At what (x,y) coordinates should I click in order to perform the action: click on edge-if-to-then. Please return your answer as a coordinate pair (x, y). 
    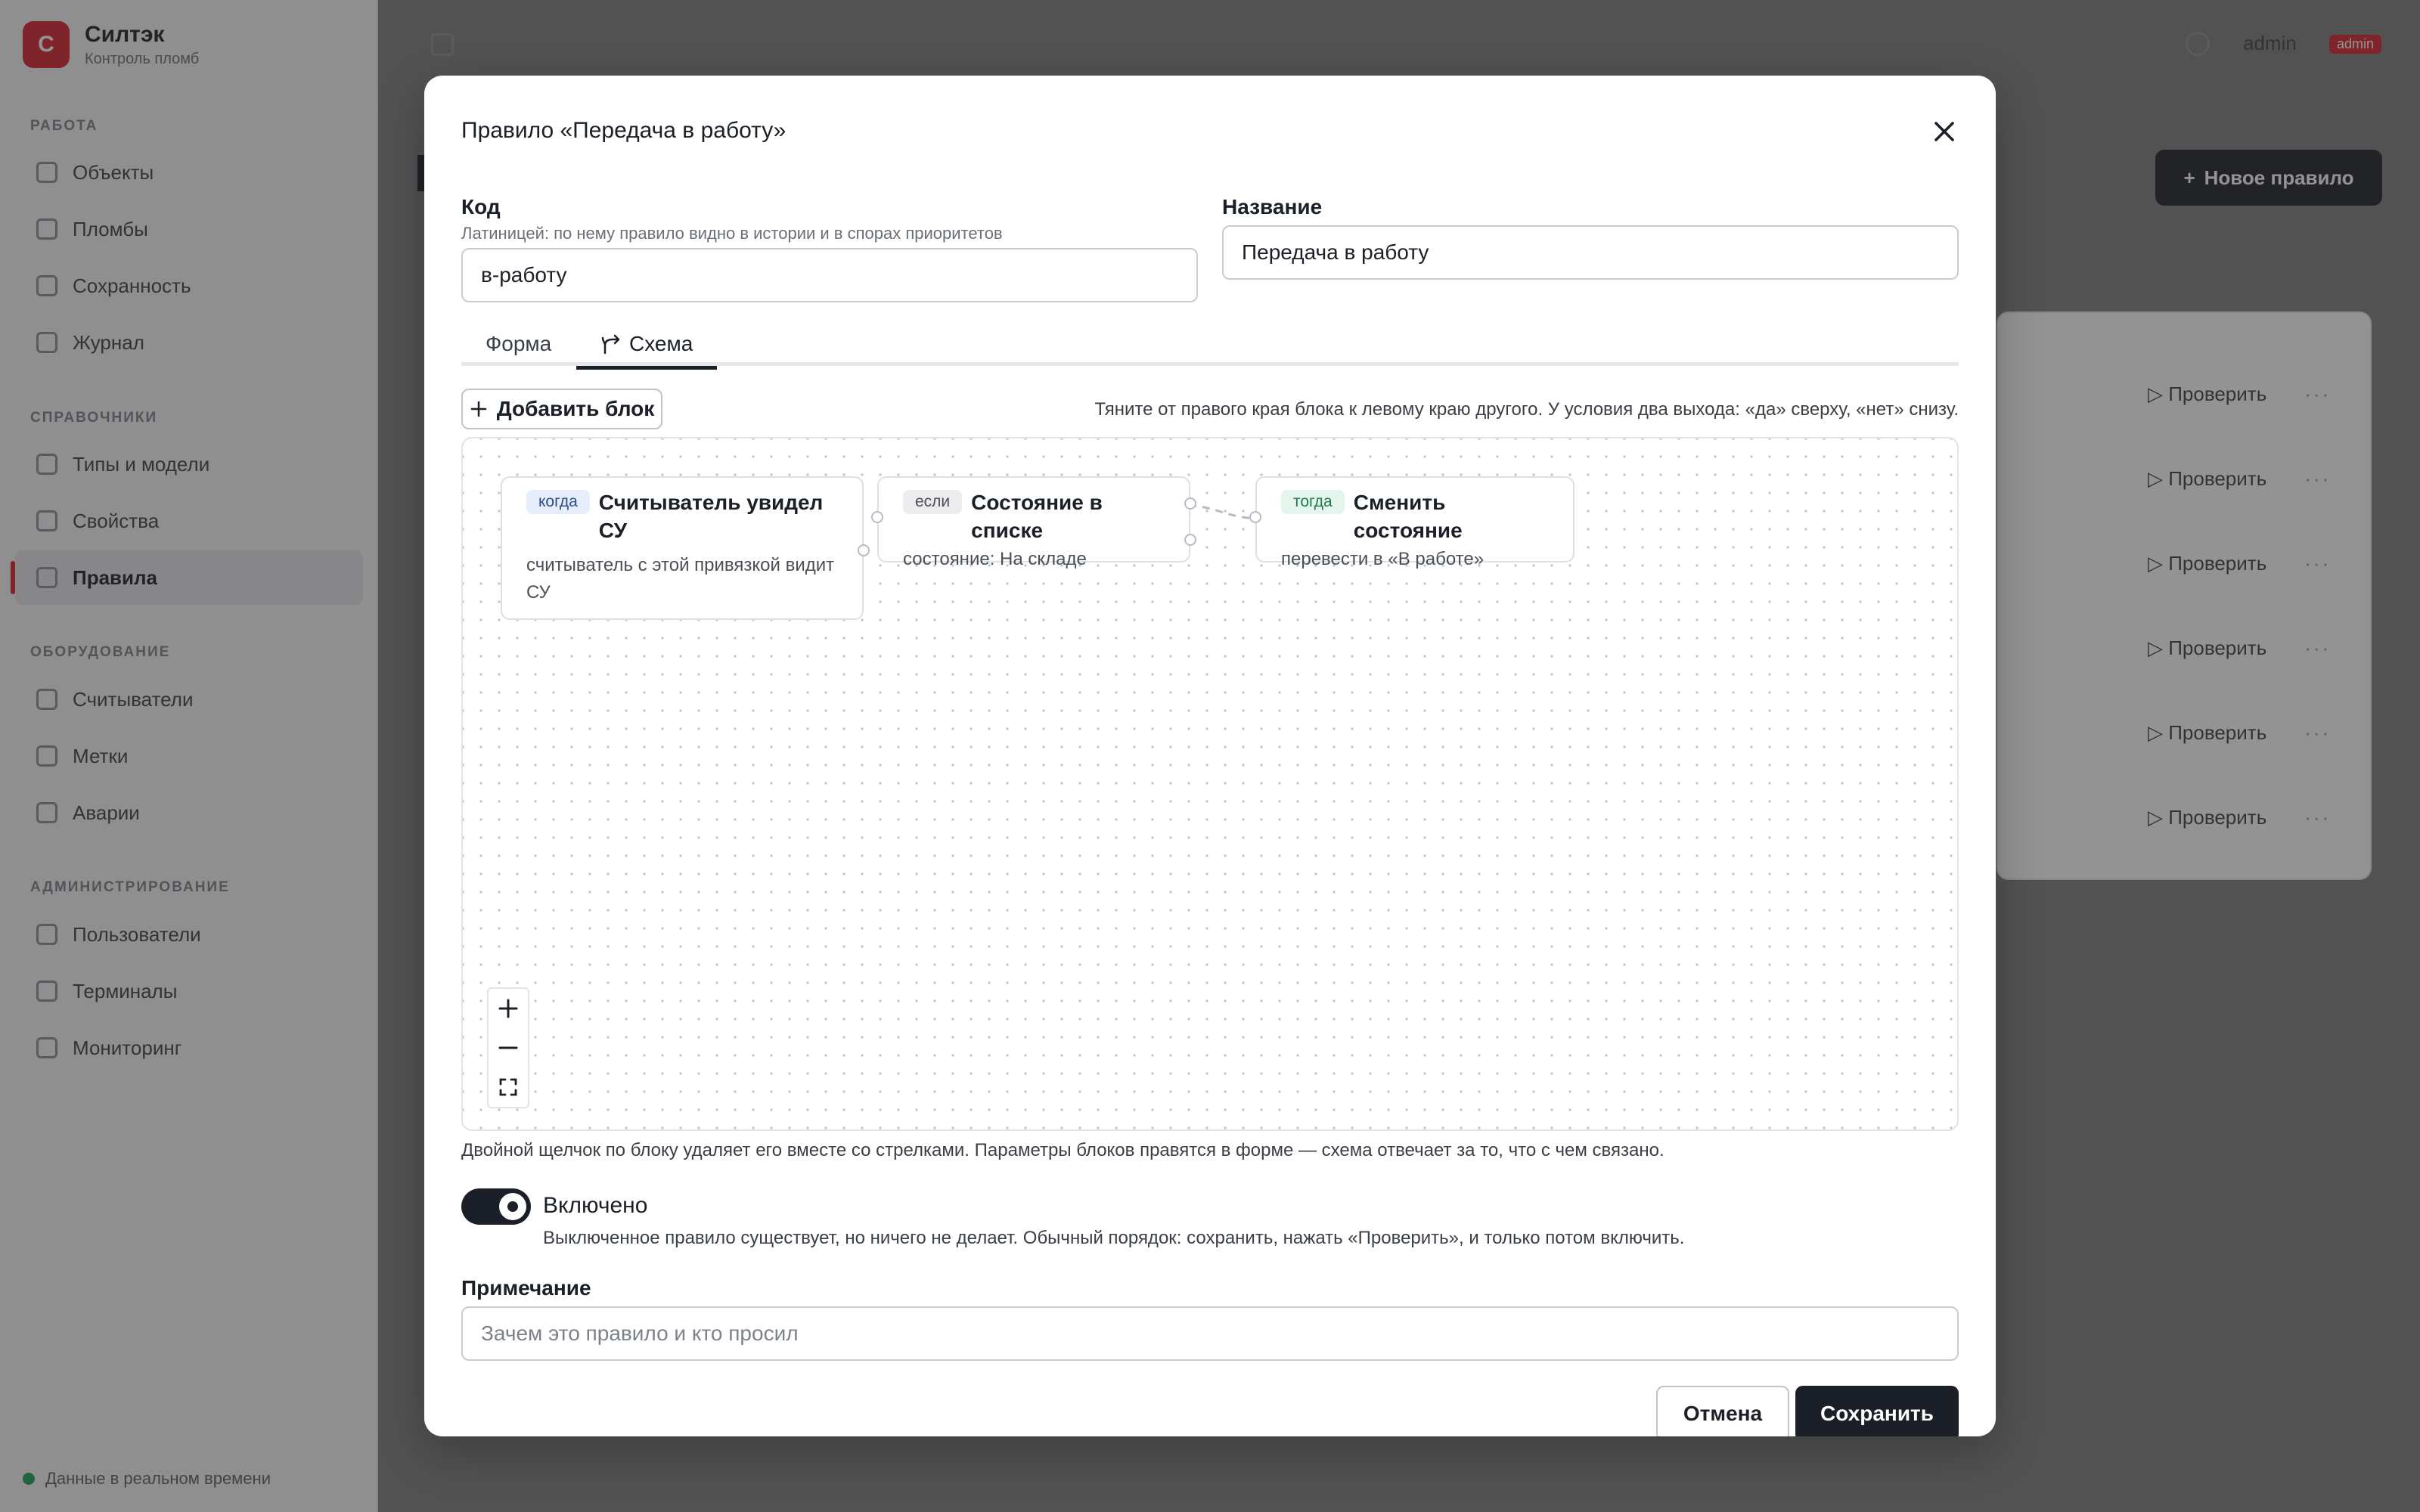
    Looking at the image, I should click on (1223, 511).